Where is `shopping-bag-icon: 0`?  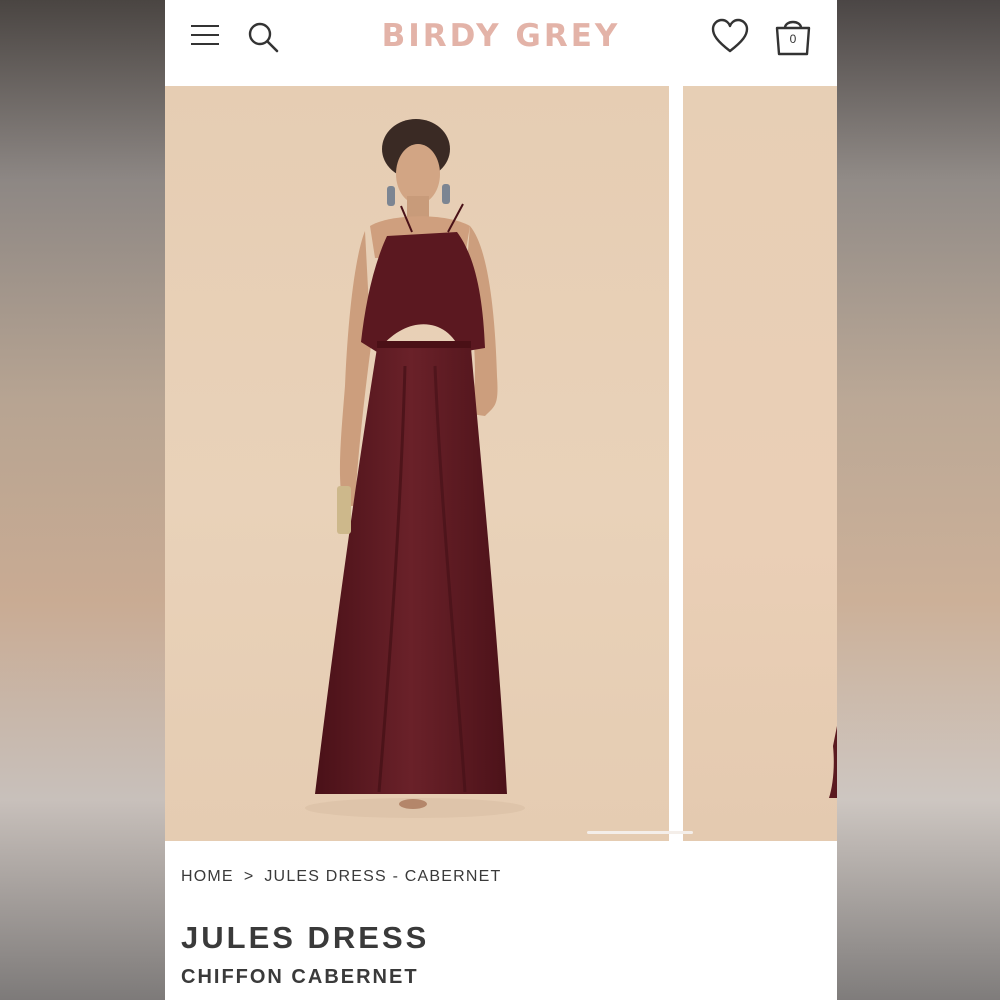 shopping-bag-icon: 0 is located at coordinates (793, 36).